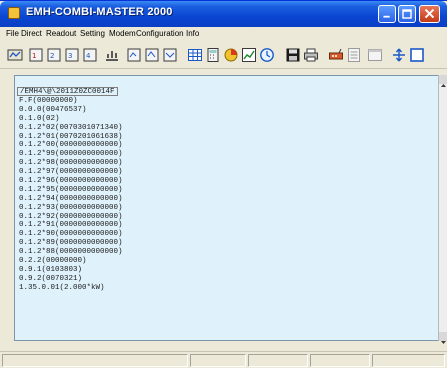 The width and height of the screenshot is (447, 368). What do you see at coordinates (442, 209) in the screenshot?
I see `vertical-scrollbar` at bounding box center [442, 209].